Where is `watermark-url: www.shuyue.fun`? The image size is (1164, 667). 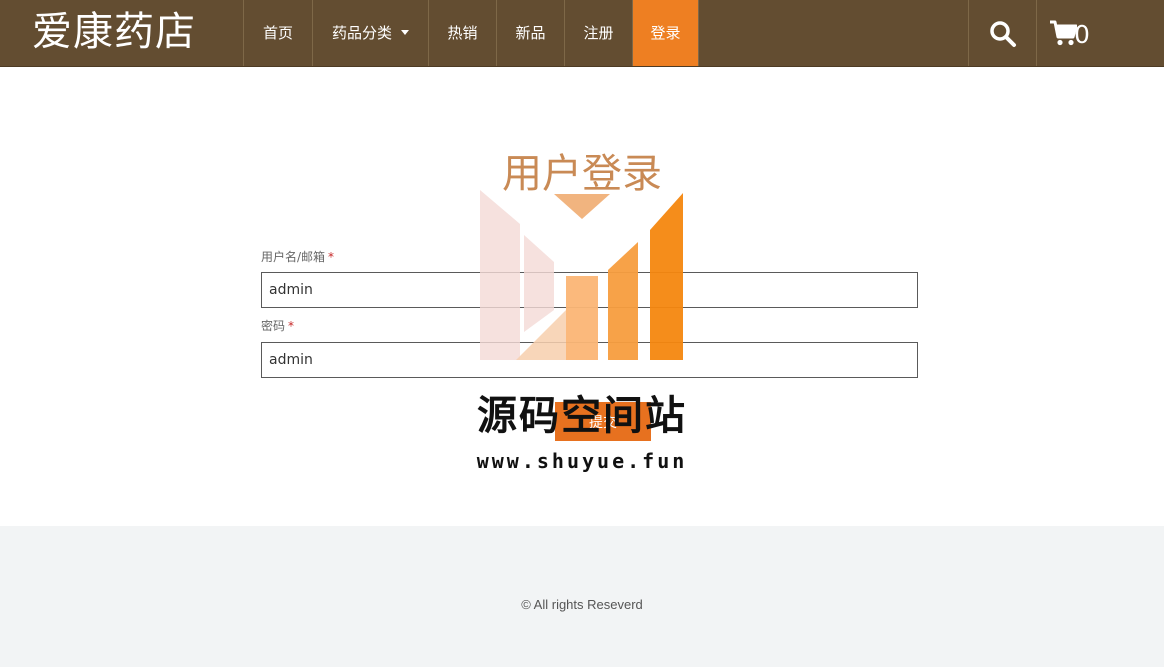
watermark-url: www.shuyue.fun is located at coordinates (582, 461).